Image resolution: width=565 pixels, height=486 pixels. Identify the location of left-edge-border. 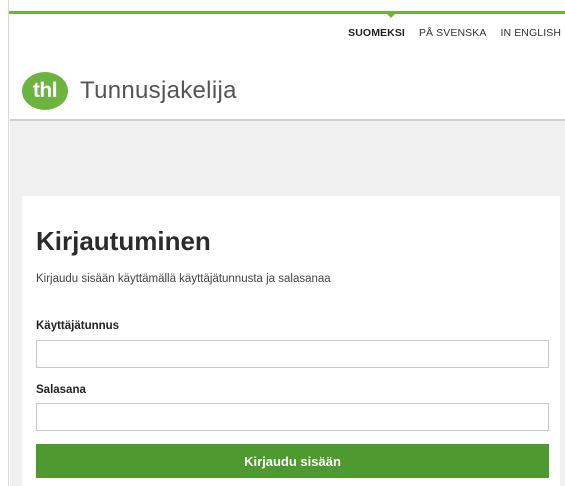
(4, 243).